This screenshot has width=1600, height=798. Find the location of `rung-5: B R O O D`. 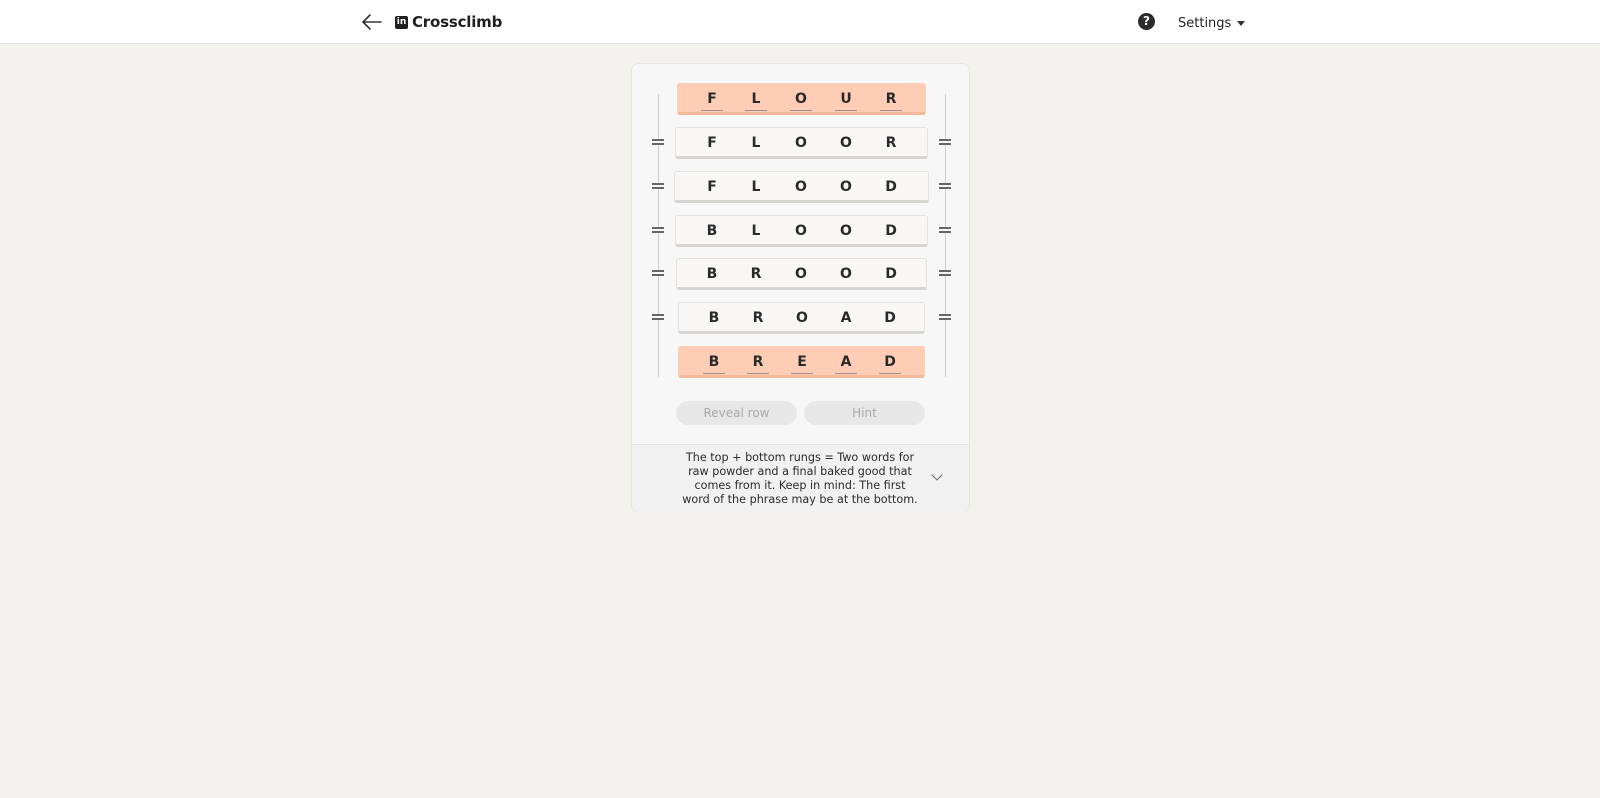

rung-5: B R O O D is located at coordinates (801, 274).